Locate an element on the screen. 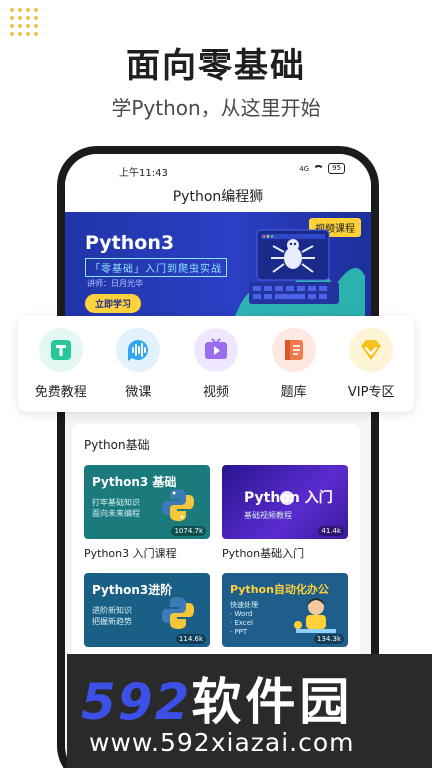  course-card-python3-advanced: Python3进阶 进阶新知识 把握新趋势 114.6k is located at coordinates (147, 610).